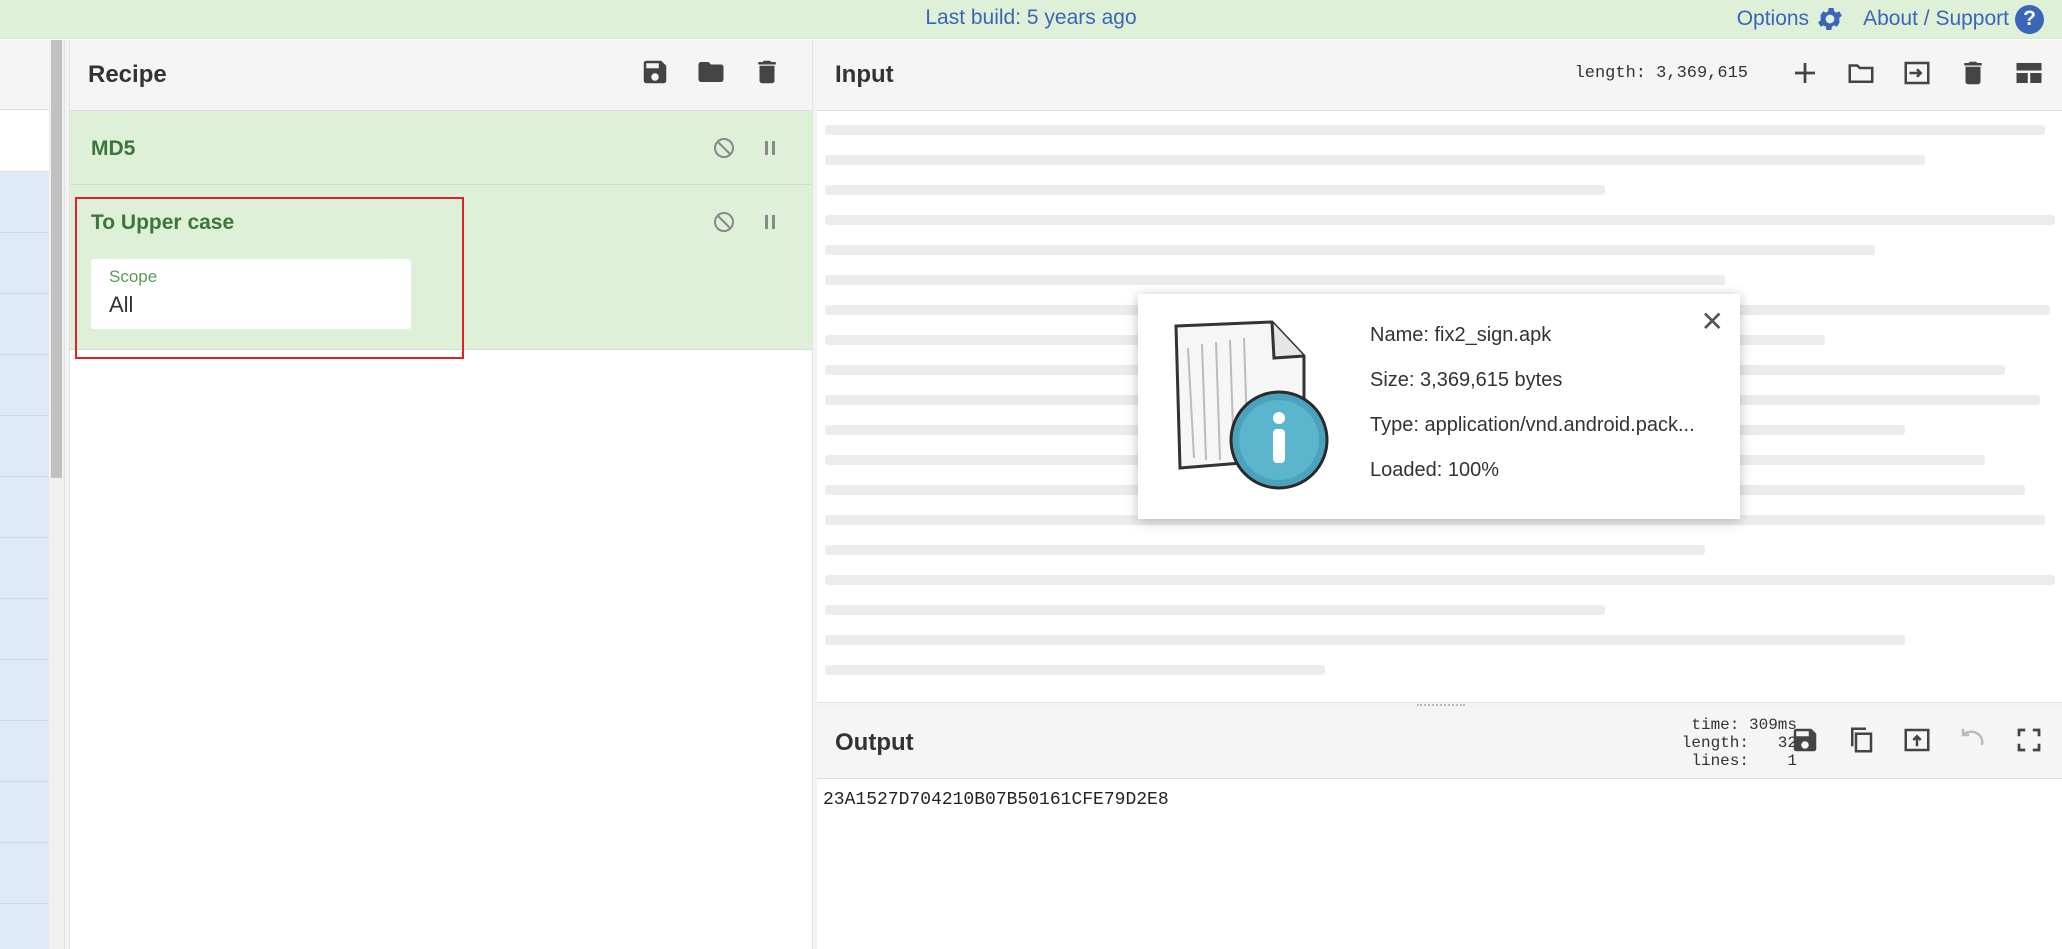 The width and height of the screenshot is (2062, 949). I want to click on help-icon: ?, so click(2029, 19).